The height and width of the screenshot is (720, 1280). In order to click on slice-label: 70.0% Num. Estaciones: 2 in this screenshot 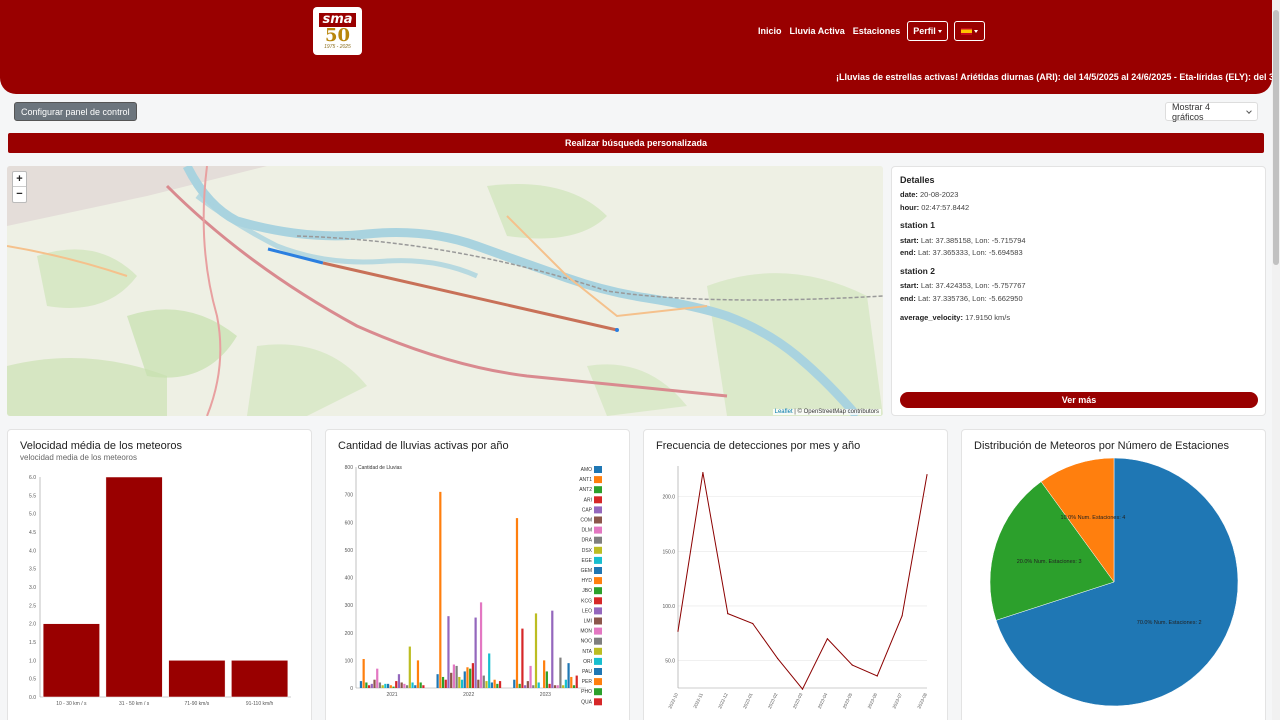, I will do `click(1169, 623)`.